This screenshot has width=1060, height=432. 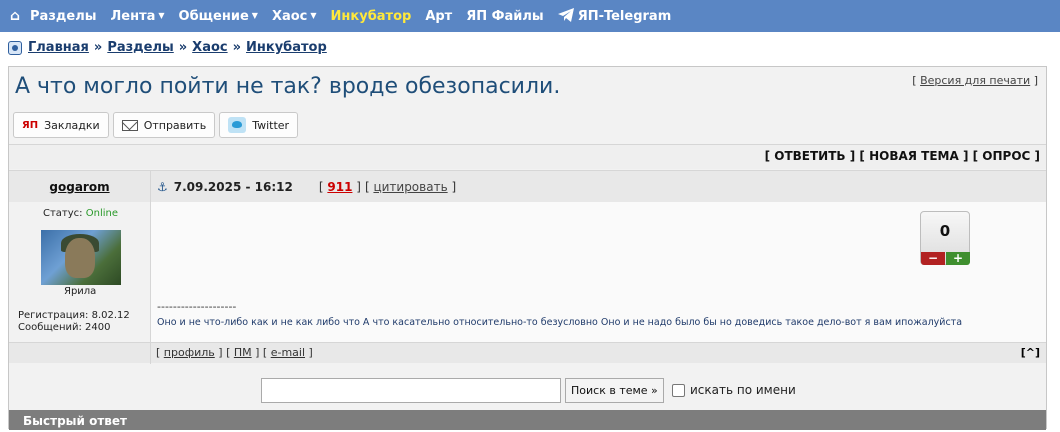 What do you see at coordinates (286, 47) in the screenshot?
I see `breadcrumb-incubator: Инкубатор` at bounding box center [286, 47].